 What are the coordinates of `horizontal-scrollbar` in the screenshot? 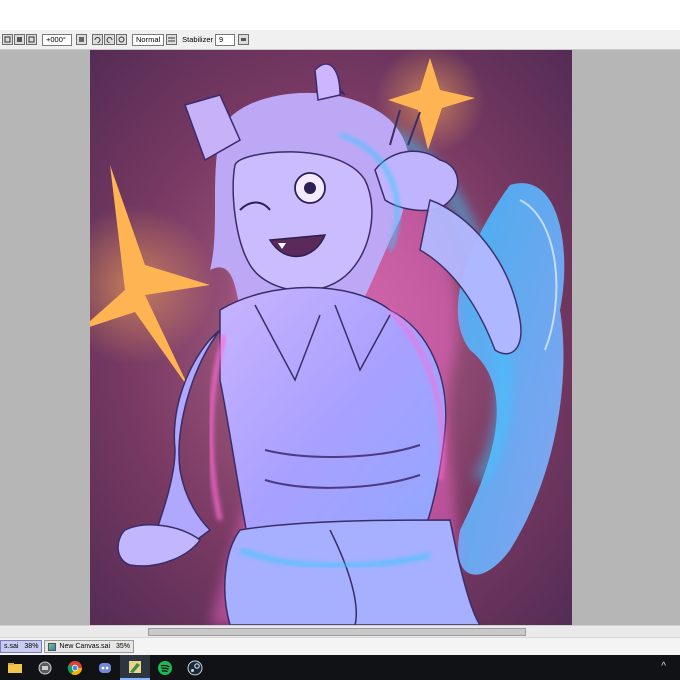 It's located at (340, 631).